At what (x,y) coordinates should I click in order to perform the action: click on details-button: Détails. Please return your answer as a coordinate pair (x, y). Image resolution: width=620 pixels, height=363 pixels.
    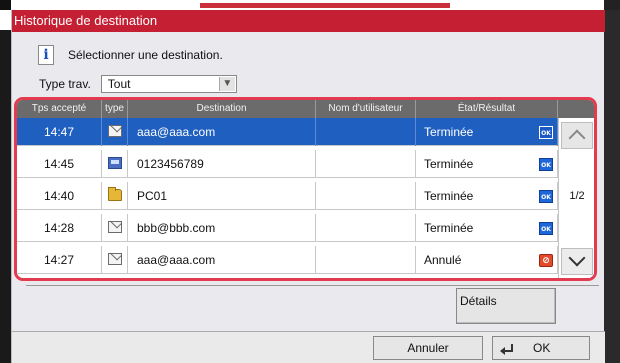
    Looking at the image, I should click on (506, 306).